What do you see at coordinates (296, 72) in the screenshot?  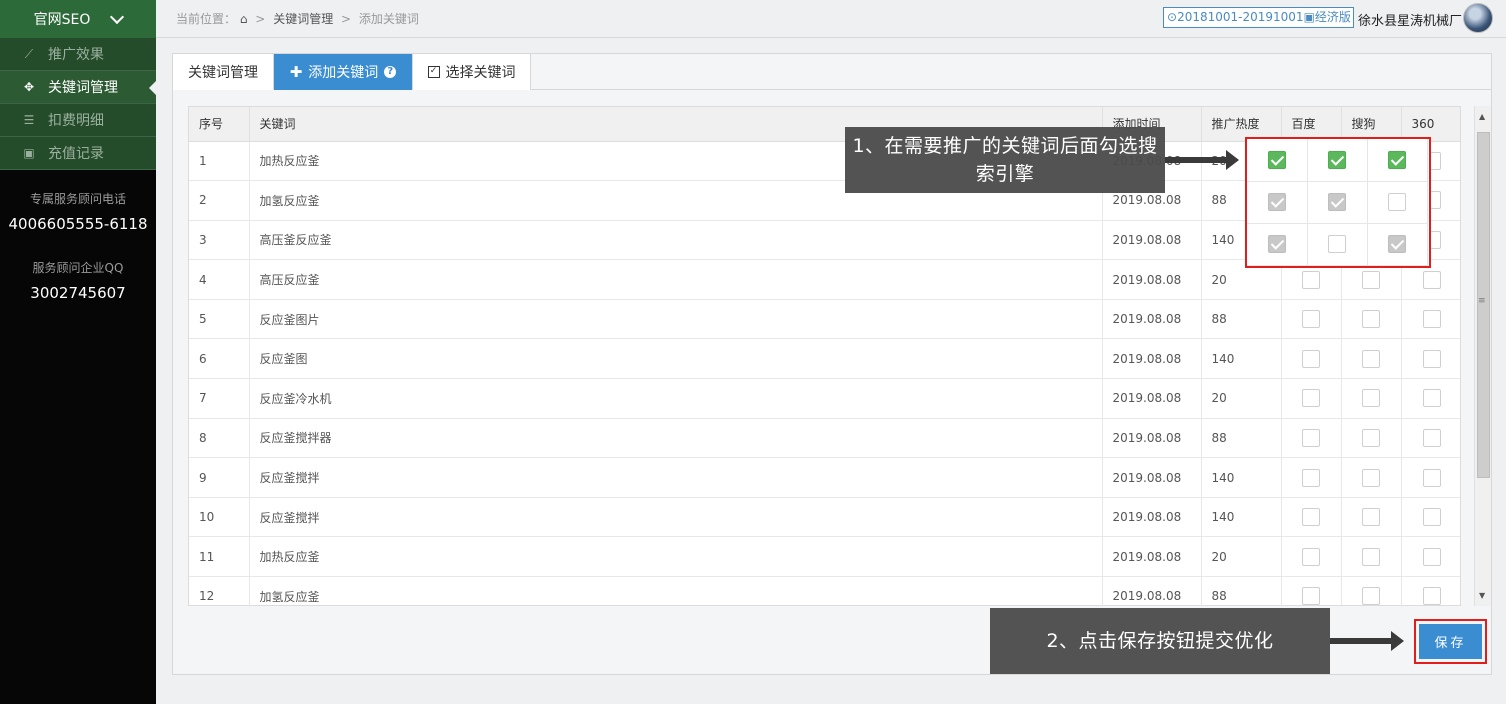 I see `plus-icon: ✚` at bounding box center [296, 72].